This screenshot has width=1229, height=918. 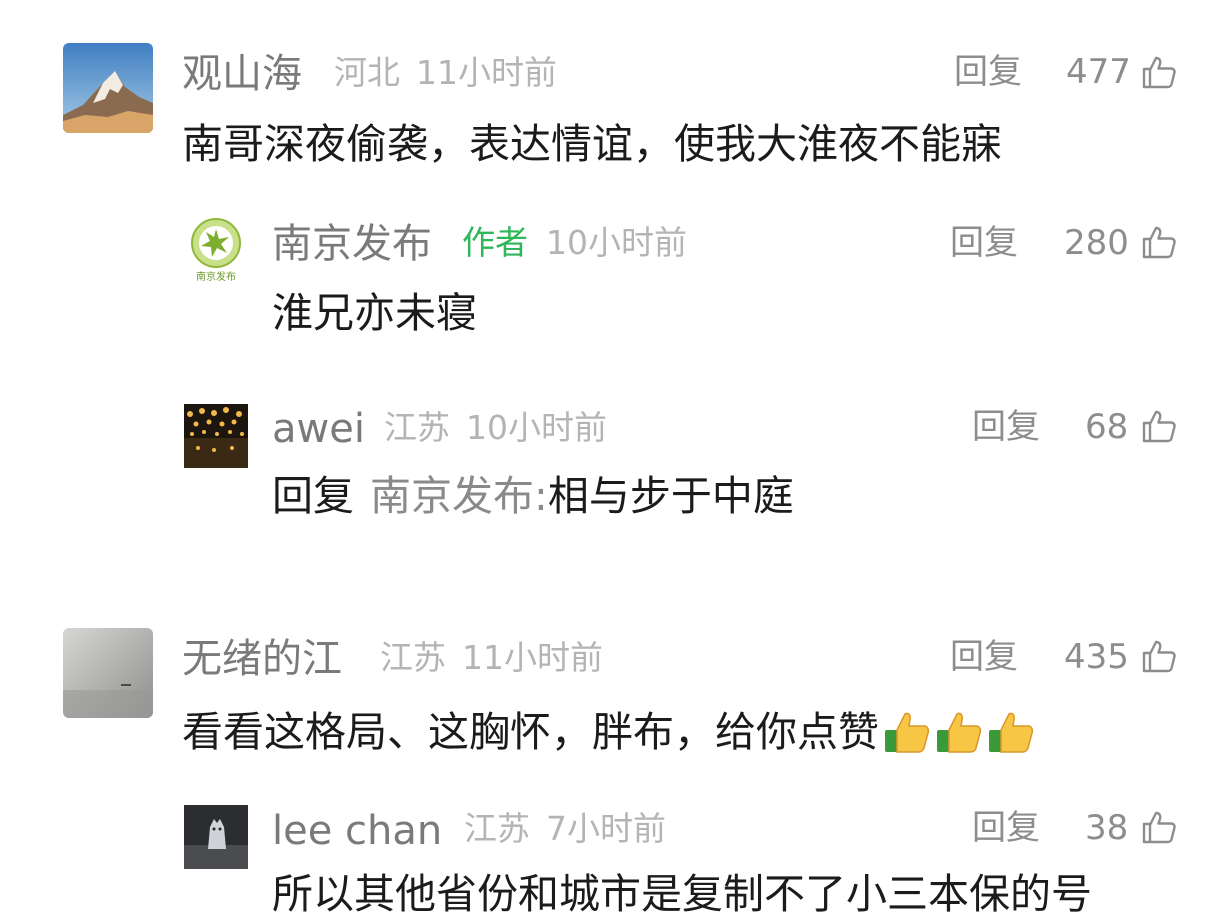 I want to click on location: 河北, so click(x=367, y=72).